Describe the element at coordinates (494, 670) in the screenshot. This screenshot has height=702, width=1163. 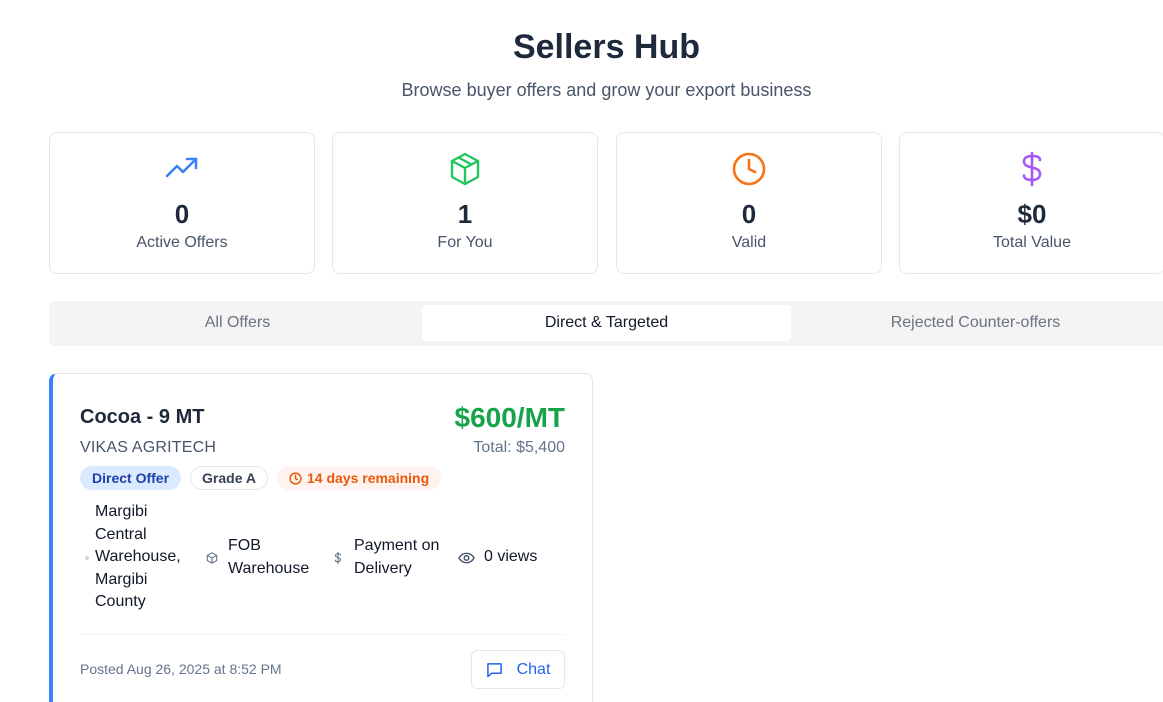
I see `message-square-icon` at that location.